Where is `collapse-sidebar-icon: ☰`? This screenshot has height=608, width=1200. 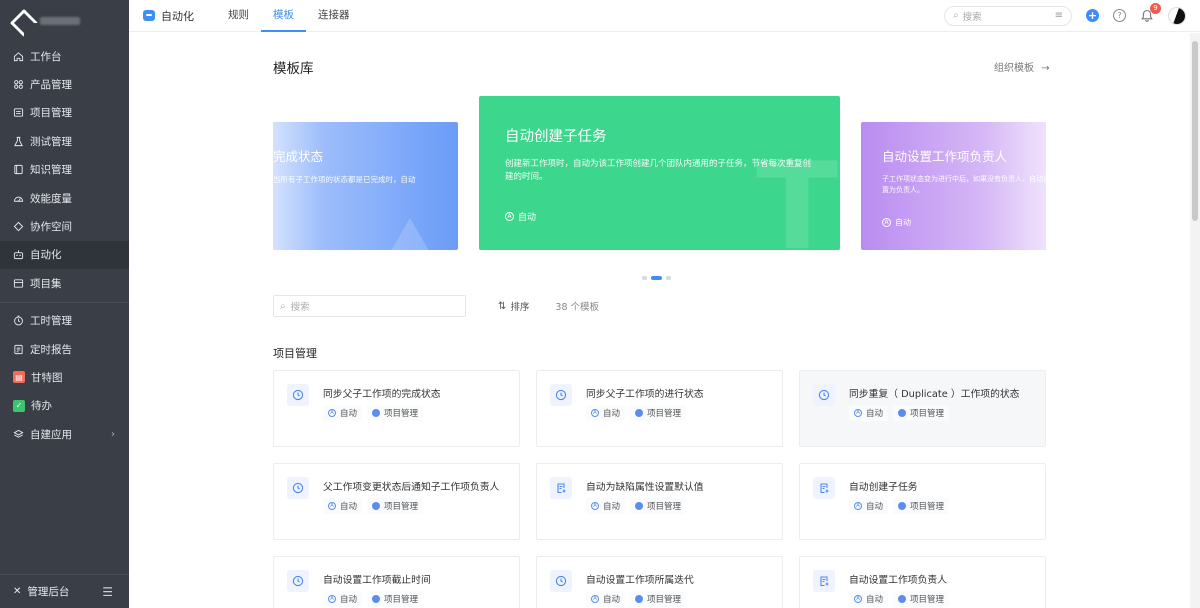
collapse-sidebar-icon: ☰ is located at coordinates (107, 592).